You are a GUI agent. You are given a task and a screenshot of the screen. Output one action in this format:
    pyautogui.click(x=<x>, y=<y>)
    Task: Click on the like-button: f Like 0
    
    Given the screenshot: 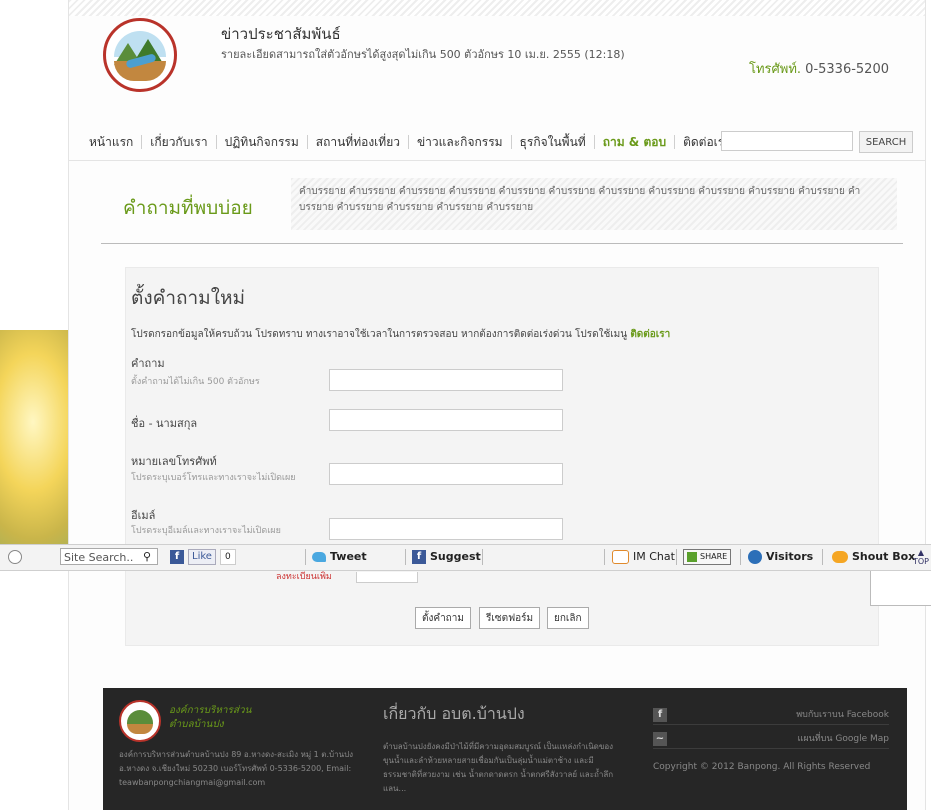 What is the action you would take?
    pyautogui.click(x=203, y=556)
    